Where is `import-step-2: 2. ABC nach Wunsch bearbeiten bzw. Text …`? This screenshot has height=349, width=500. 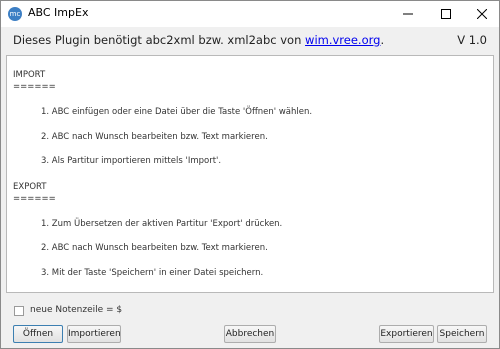 import-step-2: 2. ABC nach Wunsch bearbeiten bzw. Text … is located at coordinates (154, 137).